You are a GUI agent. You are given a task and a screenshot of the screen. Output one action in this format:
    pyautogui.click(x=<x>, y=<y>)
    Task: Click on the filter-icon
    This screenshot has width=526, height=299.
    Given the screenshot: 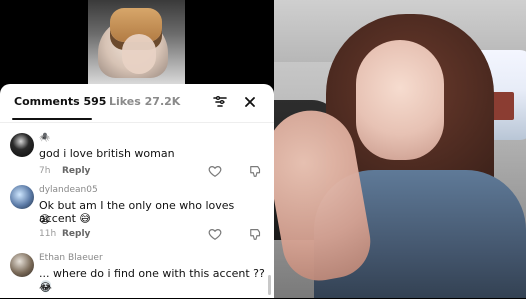 What is the action you would take?
    pyautogui.click(x=220, y=101)
    